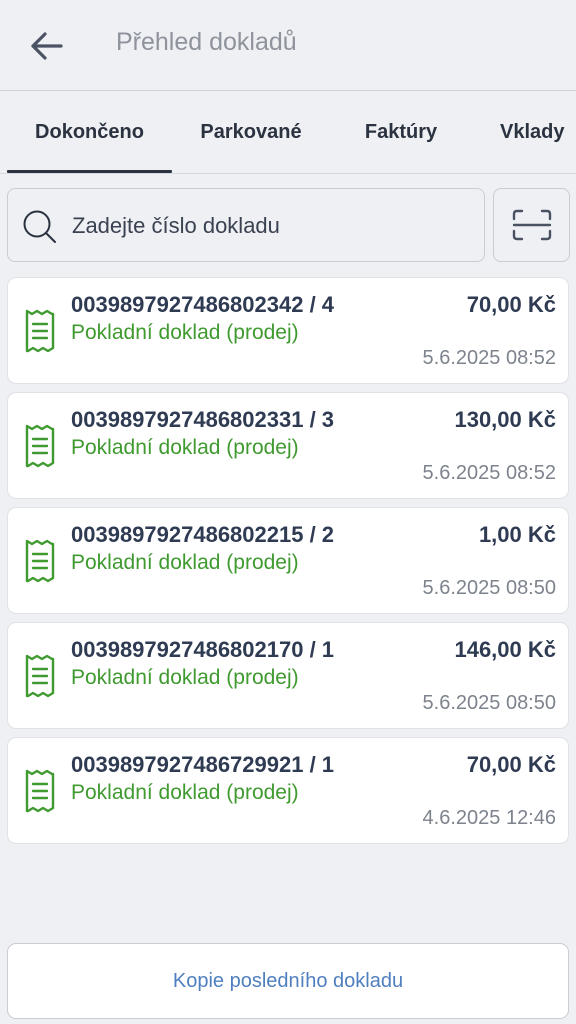  What do you see at coordinates (203, 764) in the screenshot?
I see `receipt-number: 0039897927486729921 / 1` at bounding box center [203, 764].